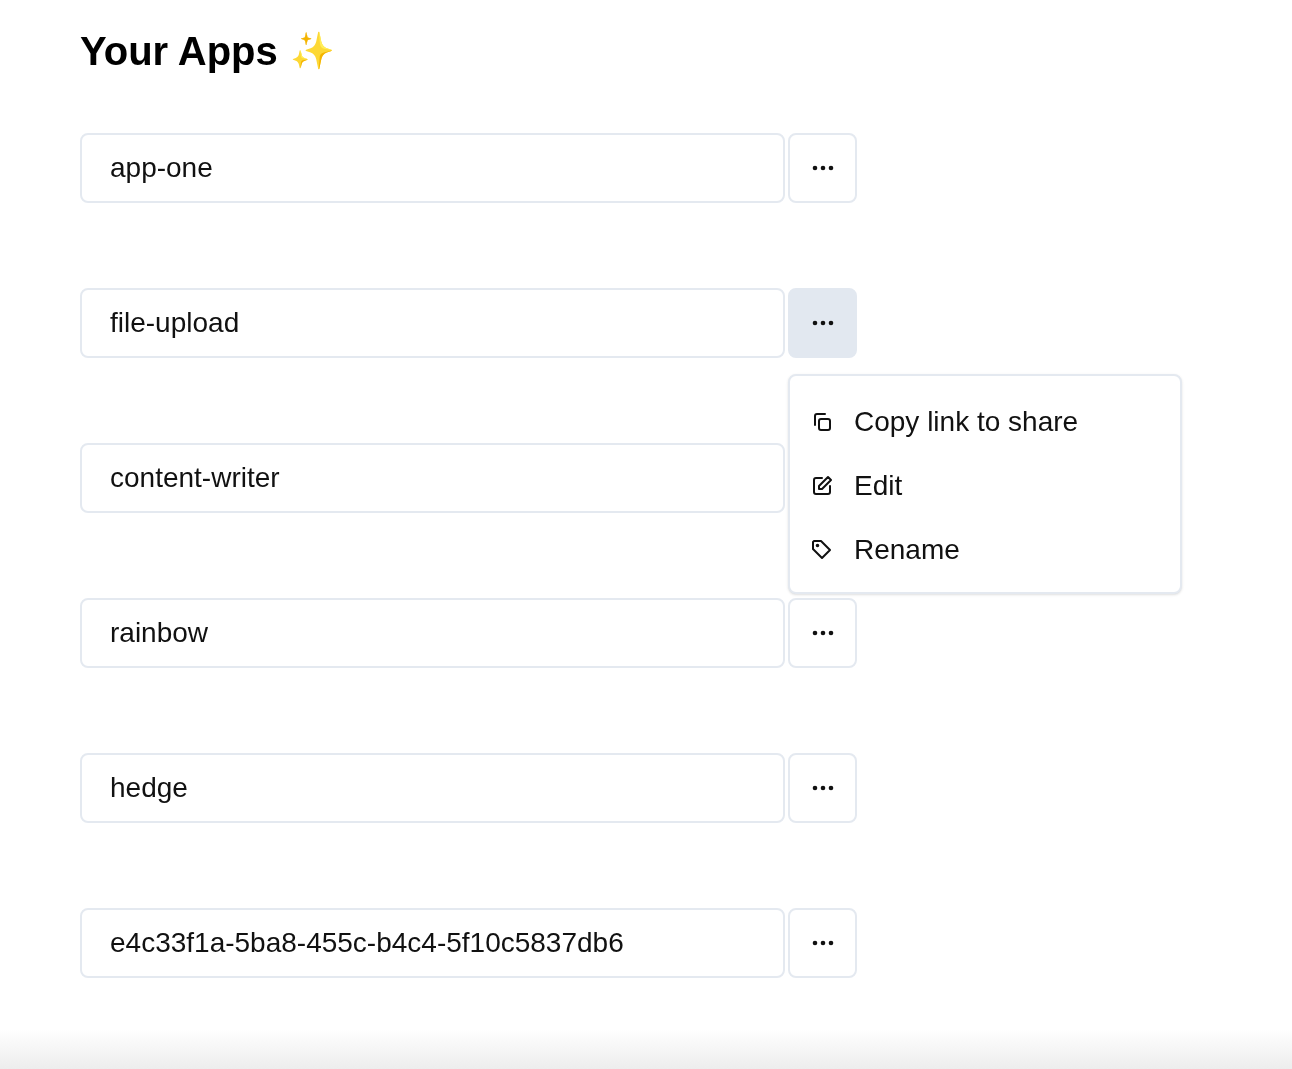 The image size is (1292, 1069). What do you see at coordinates (822, 486) in the screenshot?
I see `edit-icon` at bounding box center [822, 486].